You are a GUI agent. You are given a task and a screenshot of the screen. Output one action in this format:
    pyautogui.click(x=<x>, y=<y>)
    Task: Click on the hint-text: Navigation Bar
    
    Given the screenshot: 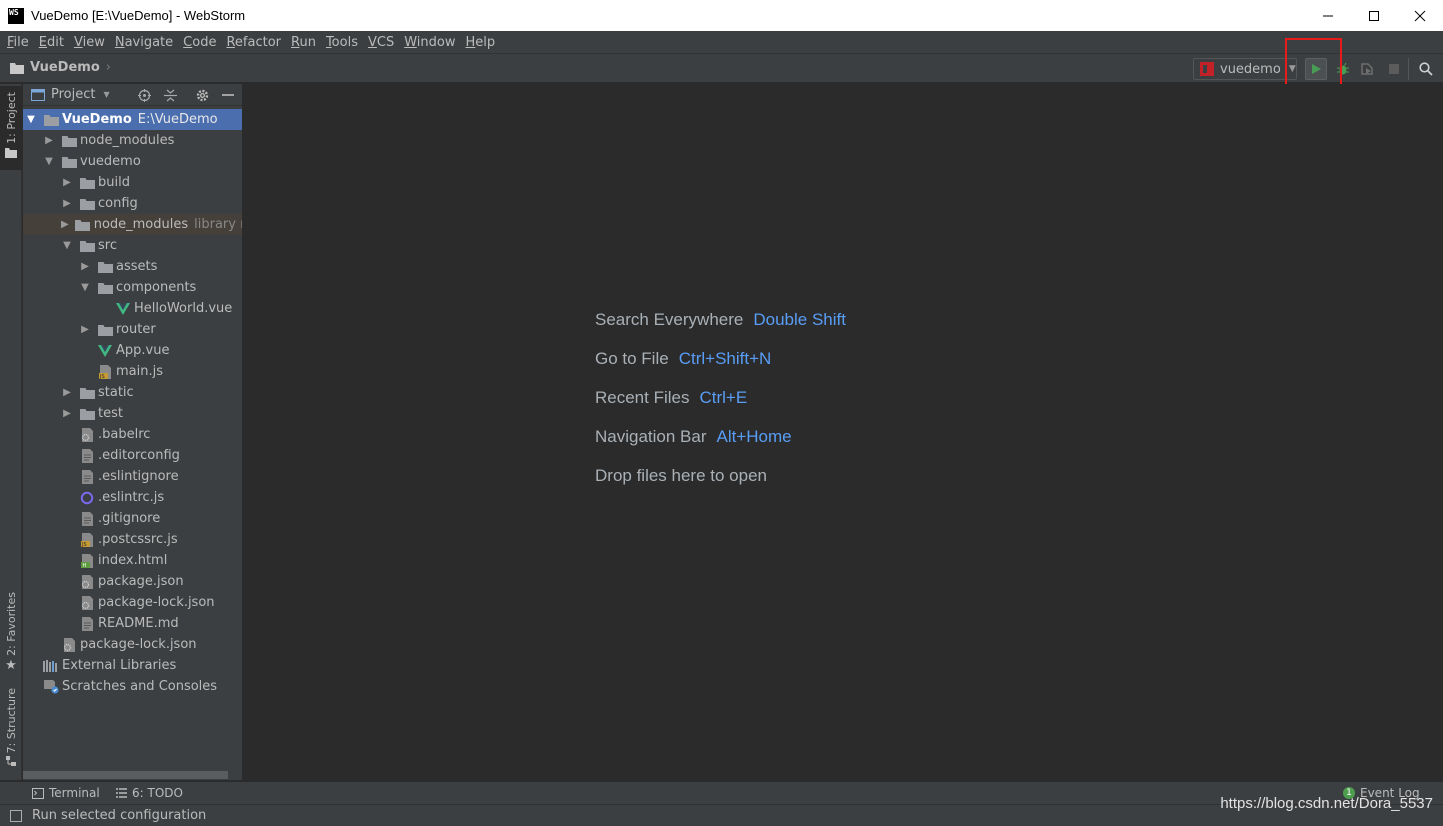 What is the action you would take?
    pyautogui.click(x=651, y=436)
    